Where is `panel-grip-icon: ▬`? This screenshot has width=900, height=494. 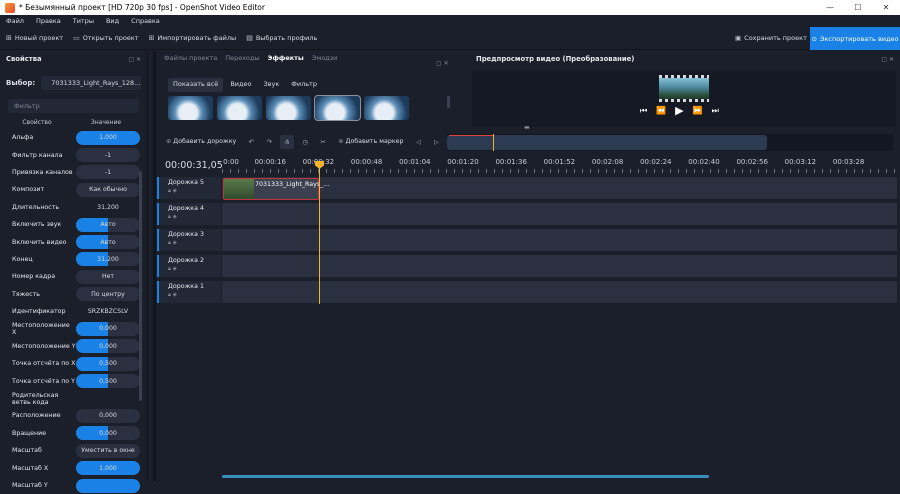
panel-grip-icon: ▬ is located at coordinates (529, 127).